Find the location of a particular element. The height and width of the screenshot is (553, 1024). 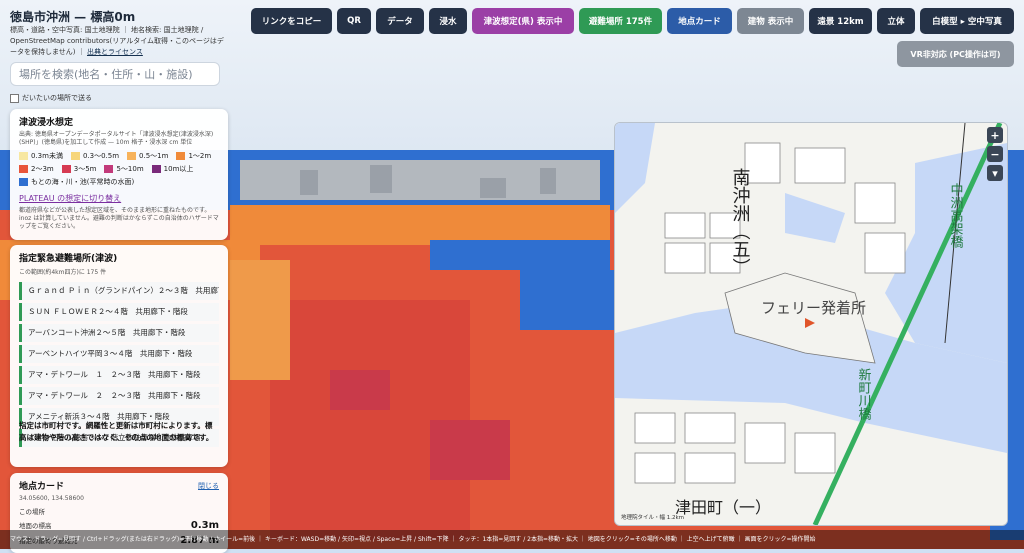

district-label: 南沖洲（五） is located at coordinates (740, 222).